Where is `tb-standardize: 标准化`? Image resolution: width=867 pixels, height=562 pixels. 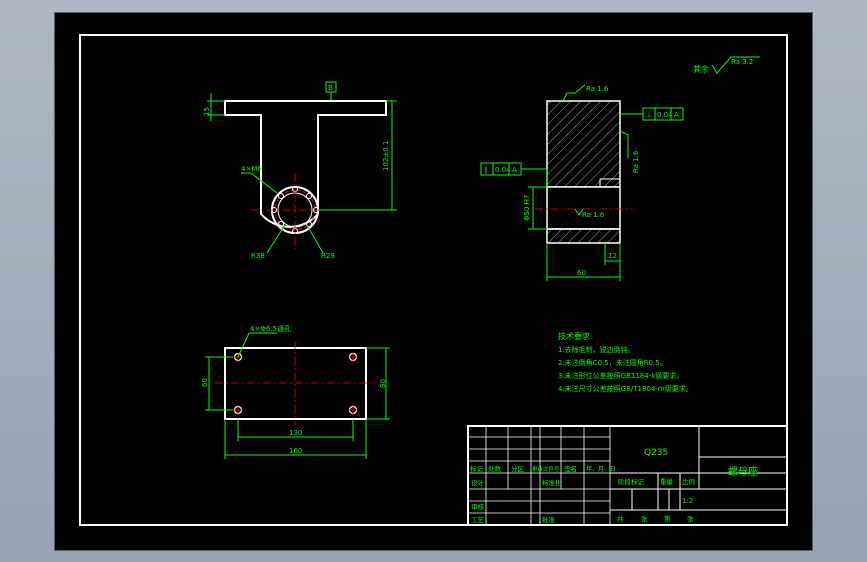
tb-standardize: 标准化 is located at coordinates (552, 482).